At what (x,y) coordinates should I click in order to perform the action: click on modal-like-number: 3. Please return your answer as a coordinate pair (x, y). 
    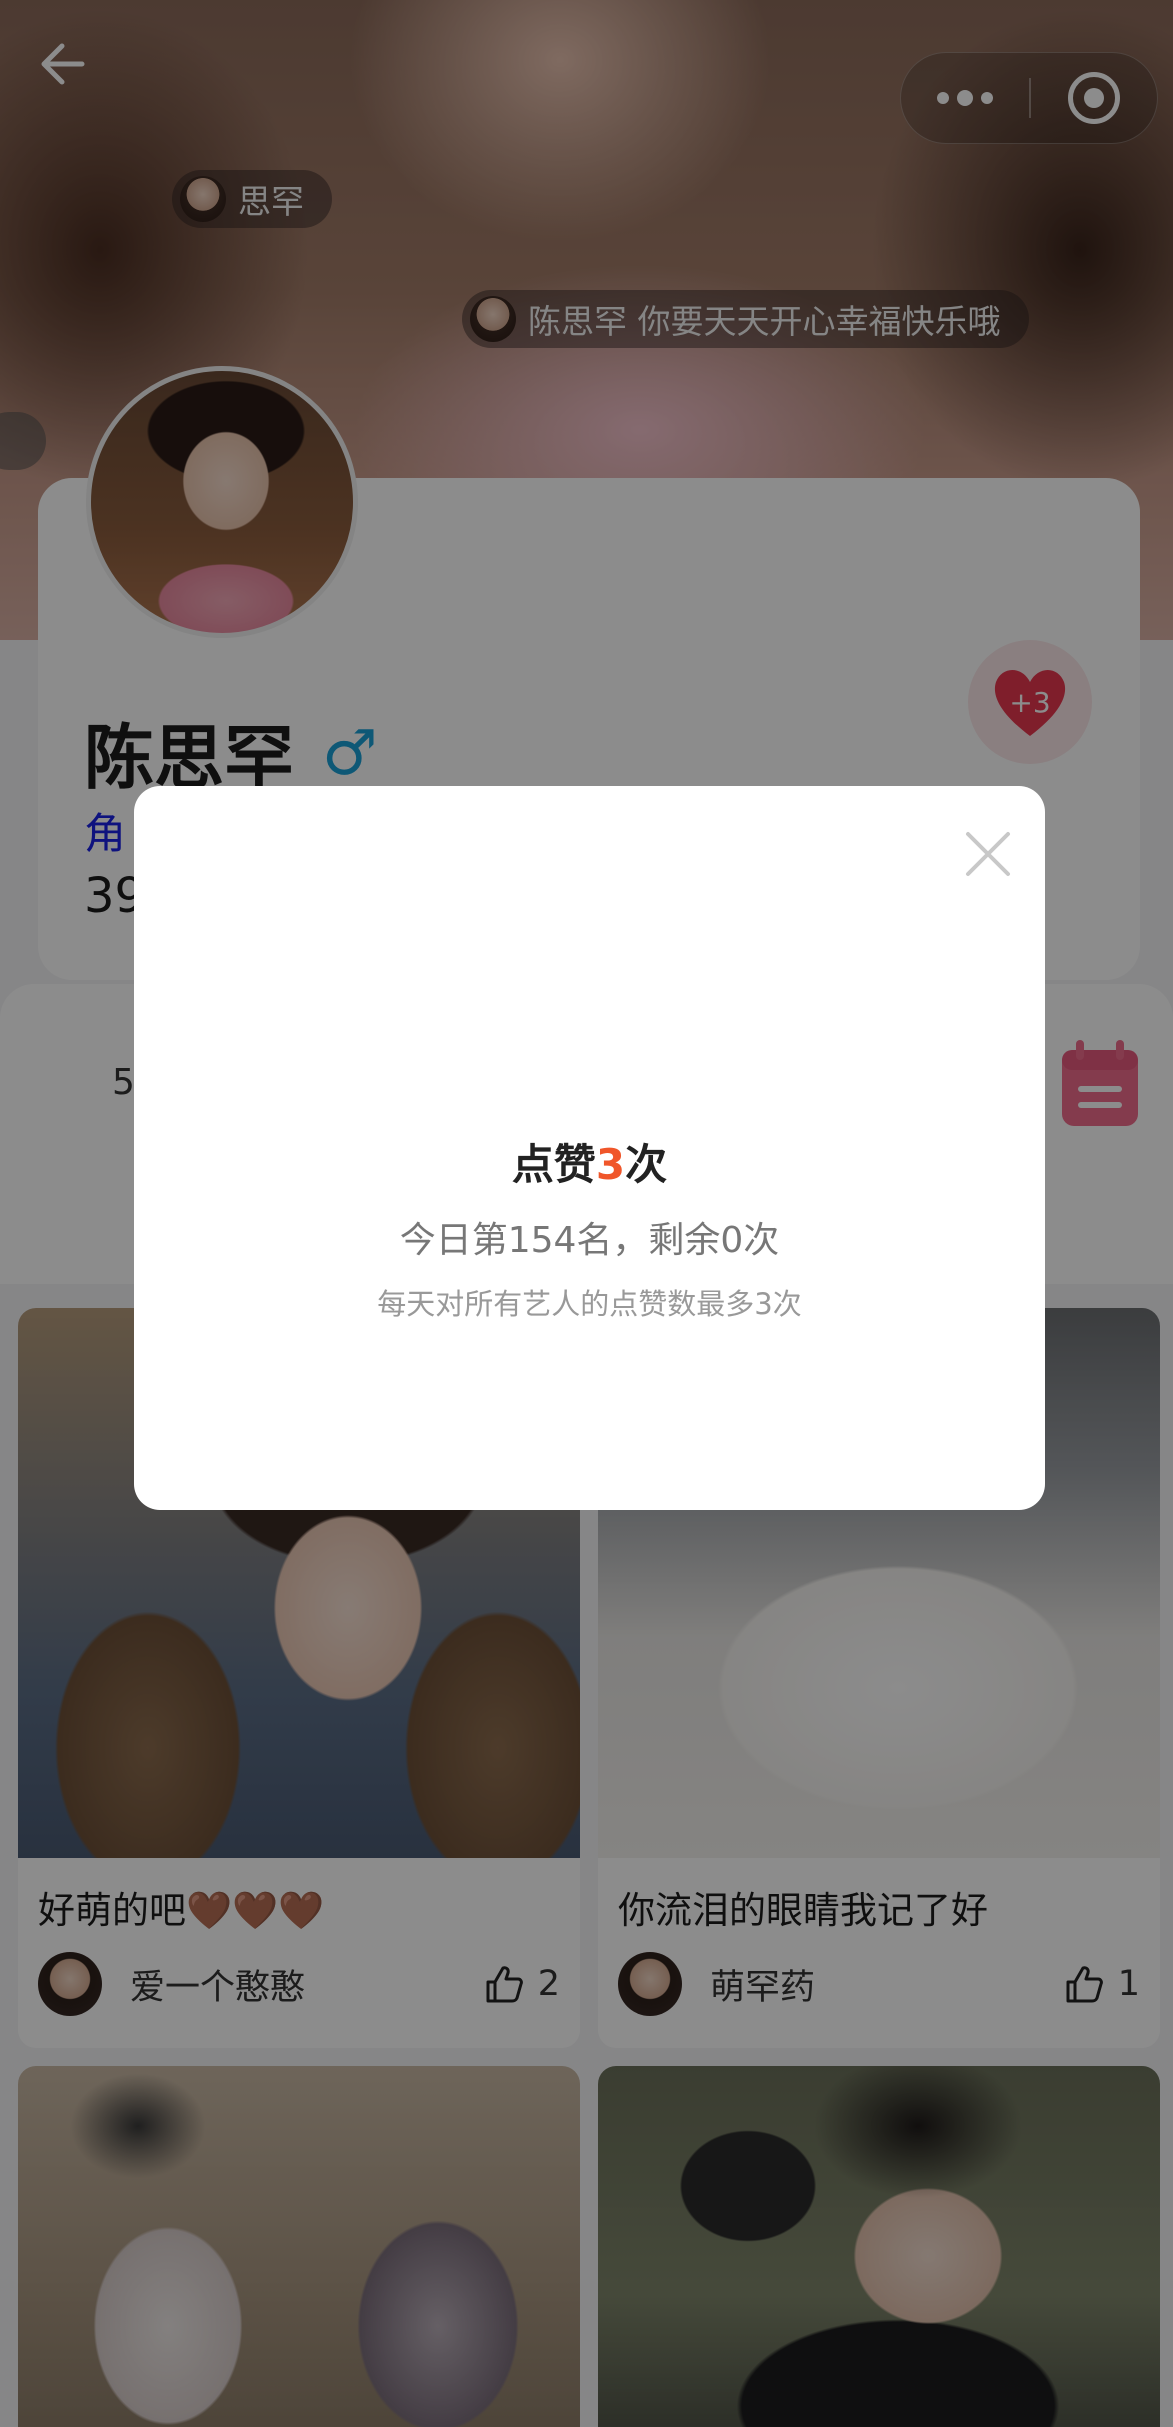
    Looking at the image, I should click on (610, 1164).